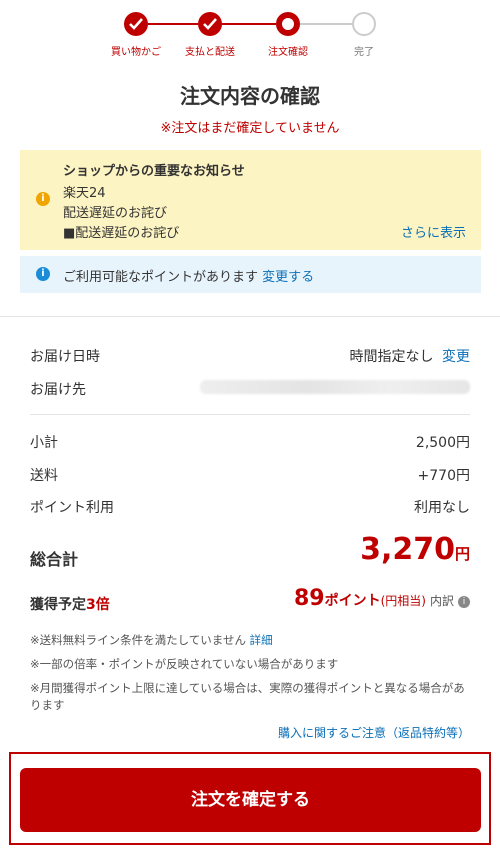 Image resolution: width=500 pixels, height=851 pixels. Describe the element at coordinates (84, 193) in the screenshot. I see `shop-notice-line: 楽天24` at that location.